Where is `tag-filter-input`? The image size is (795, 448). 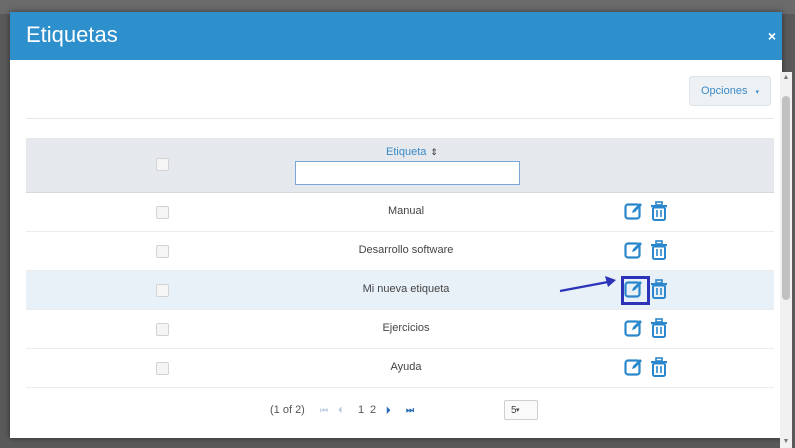 tag-filter-input is located at coordinates (407, 173).